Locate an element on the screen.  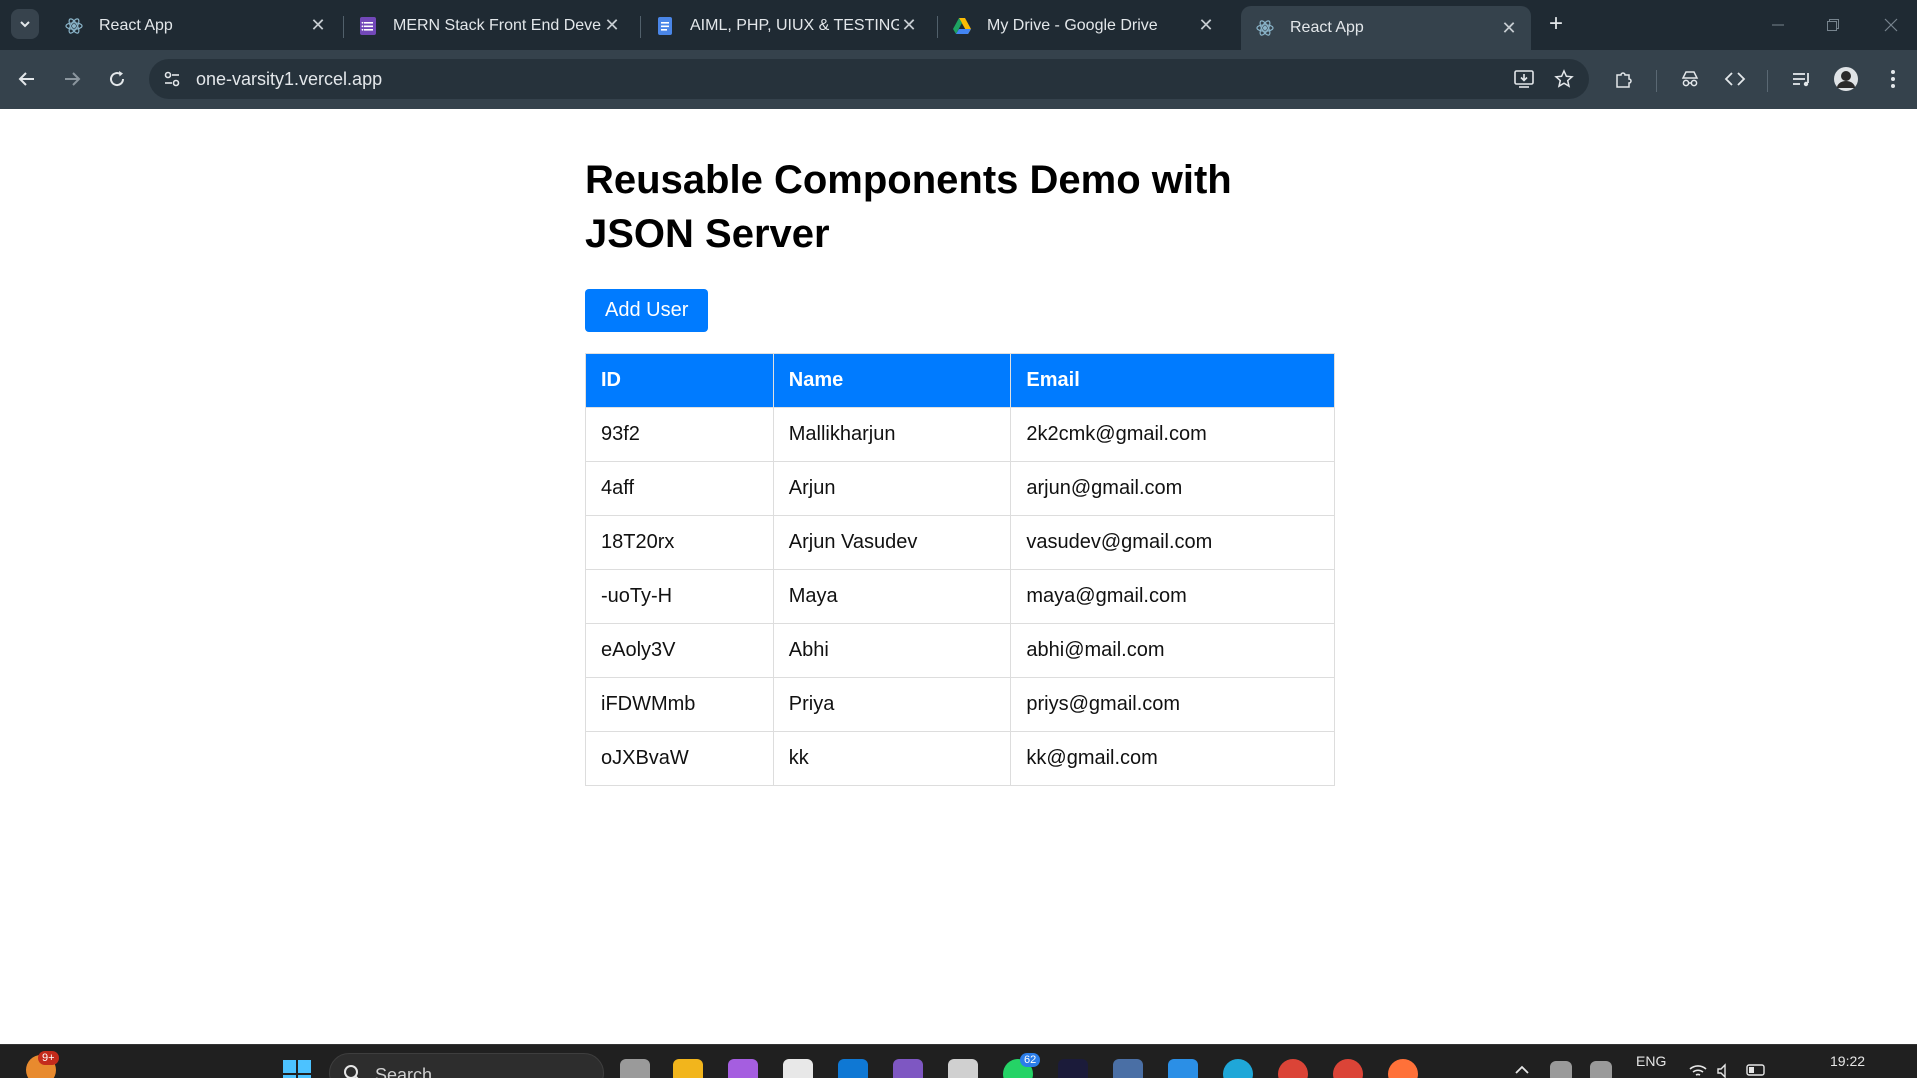
reload-button is located at coordinates (117, 79).